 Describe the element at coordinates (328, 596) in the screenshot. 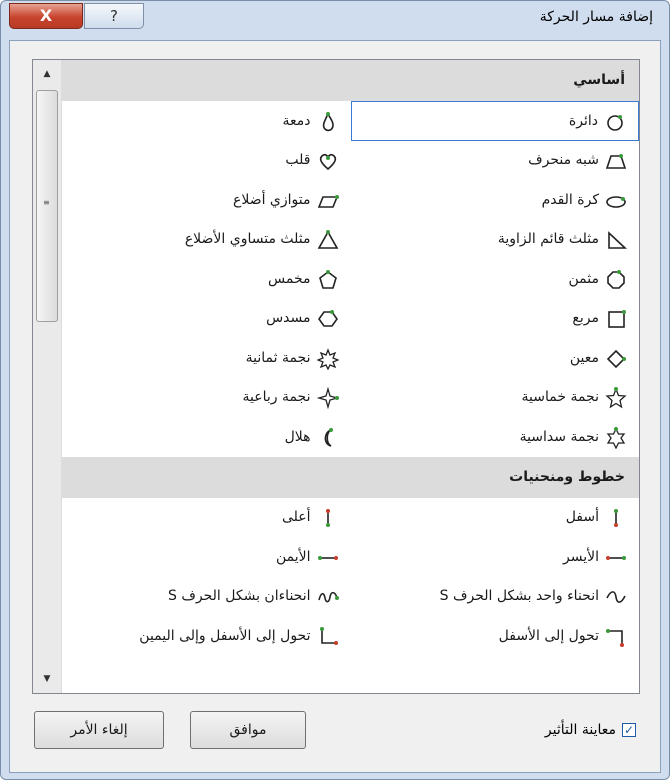

I see `s-curve-2-icon` at that location.